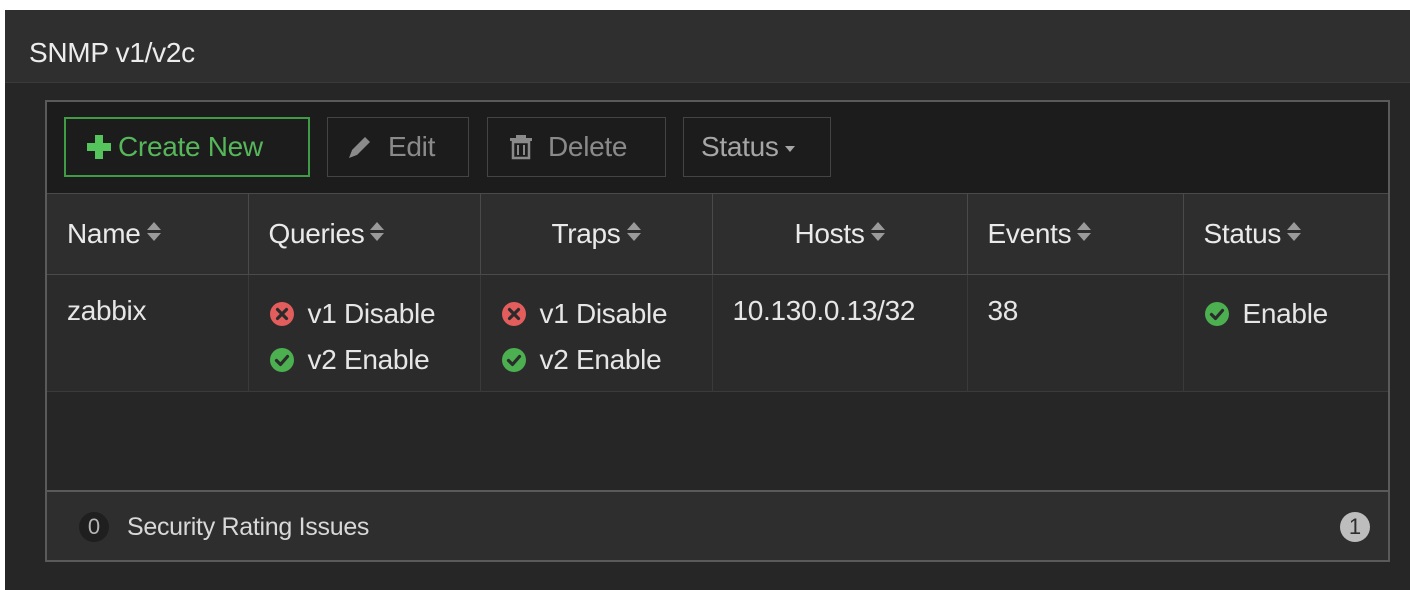  I want to click on cell-name: zabbix, so click(148, 333).